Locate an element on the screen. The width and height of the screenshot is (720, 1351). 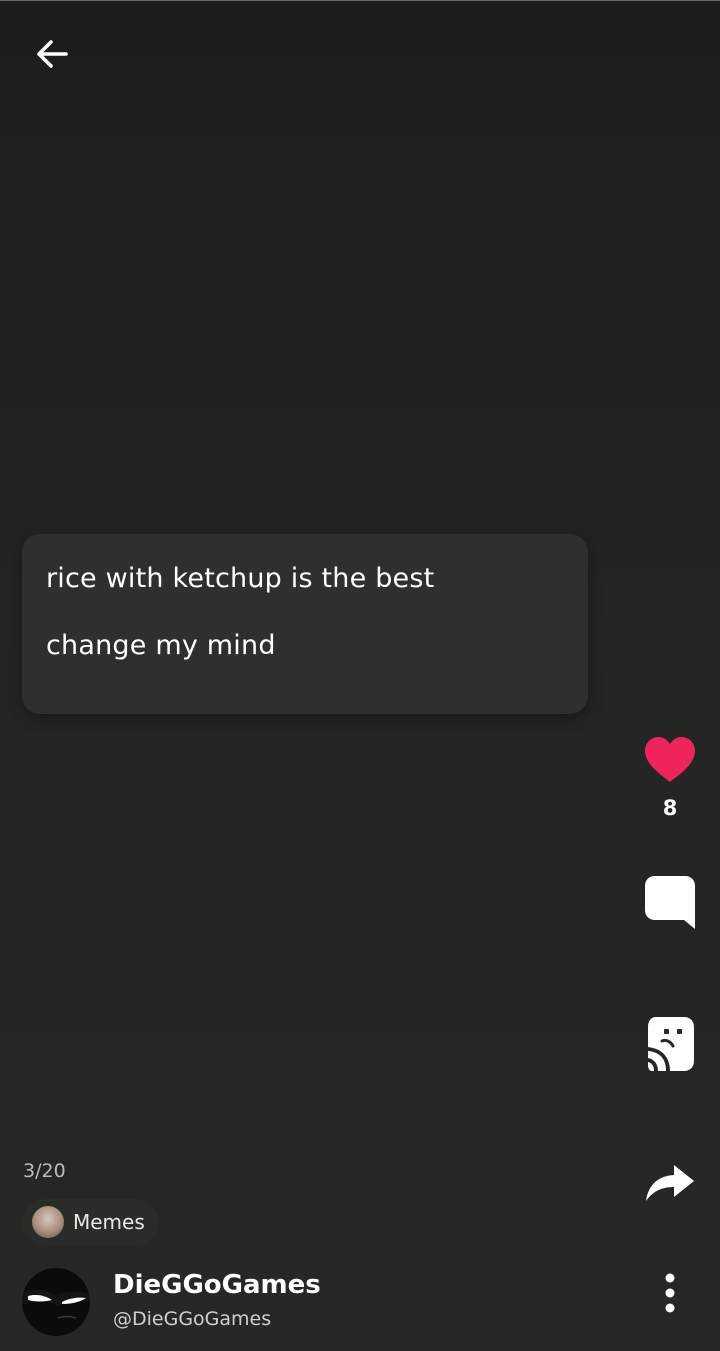
top-divider is located at coordinates (360, 0).